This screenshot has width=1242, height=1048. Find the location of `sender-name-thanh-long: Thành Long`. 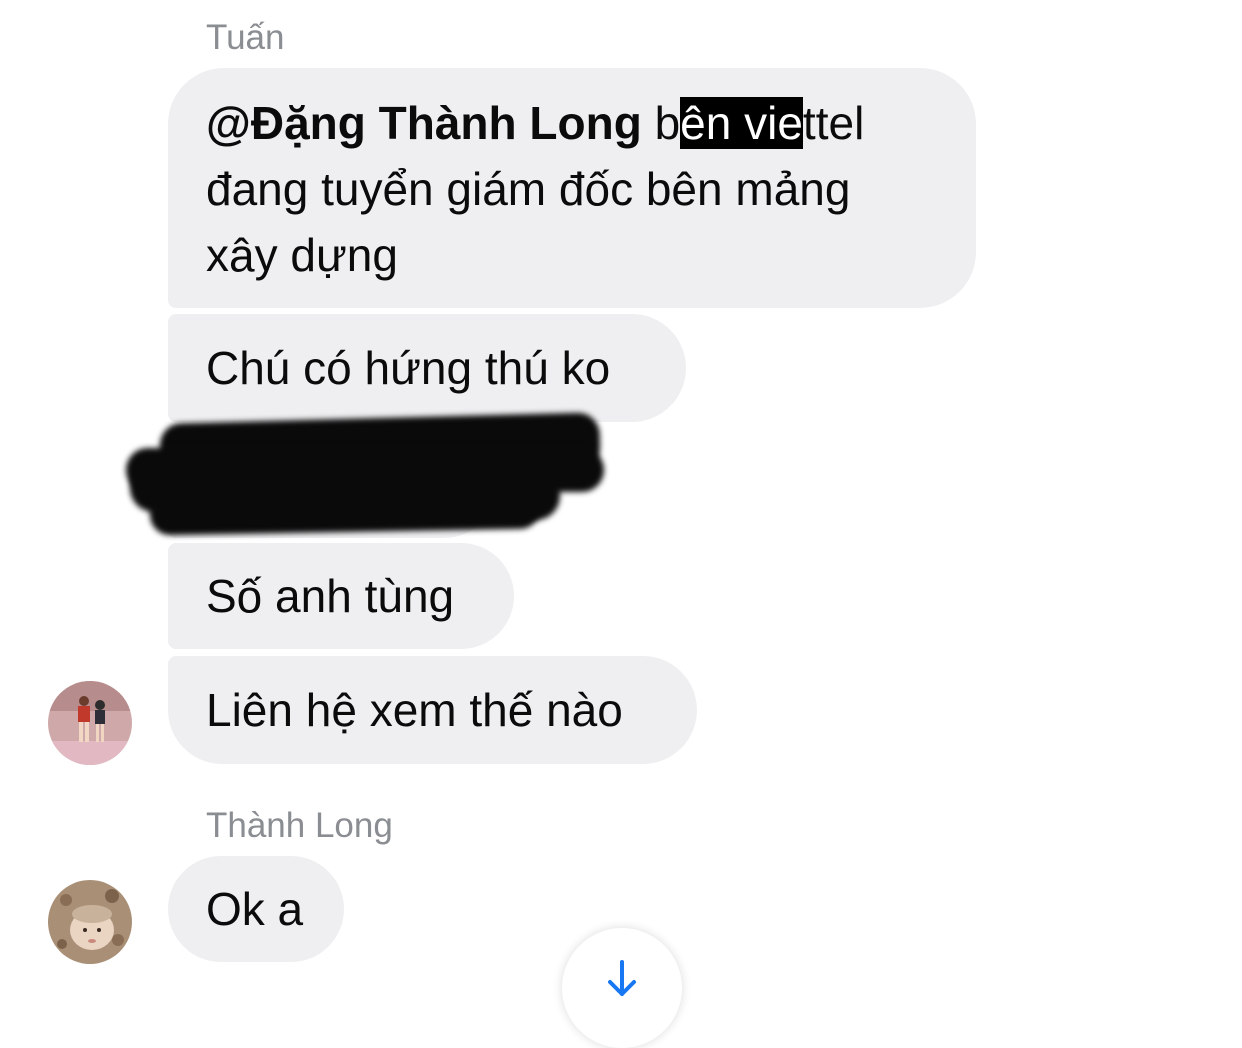

sender-name-thanh-long: Thành Long is located at coordinates (299, 825).